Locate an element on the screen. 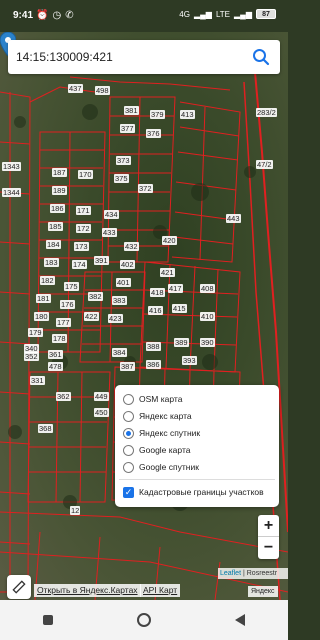 The width and height of the screenshot is (320, 640). parcel-label: 176 is located at coordinates (67, 304).